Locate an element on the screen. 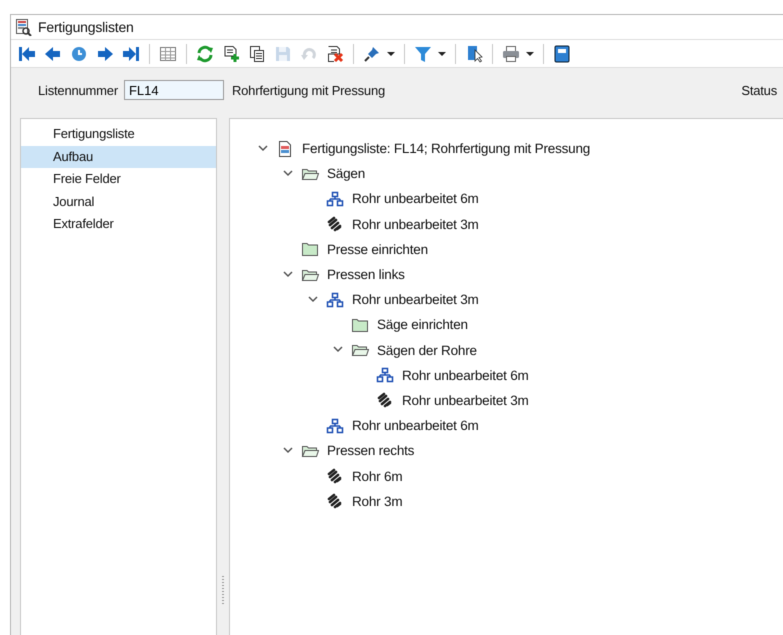  document-pointer-icon is located at coordinates (474, 53).